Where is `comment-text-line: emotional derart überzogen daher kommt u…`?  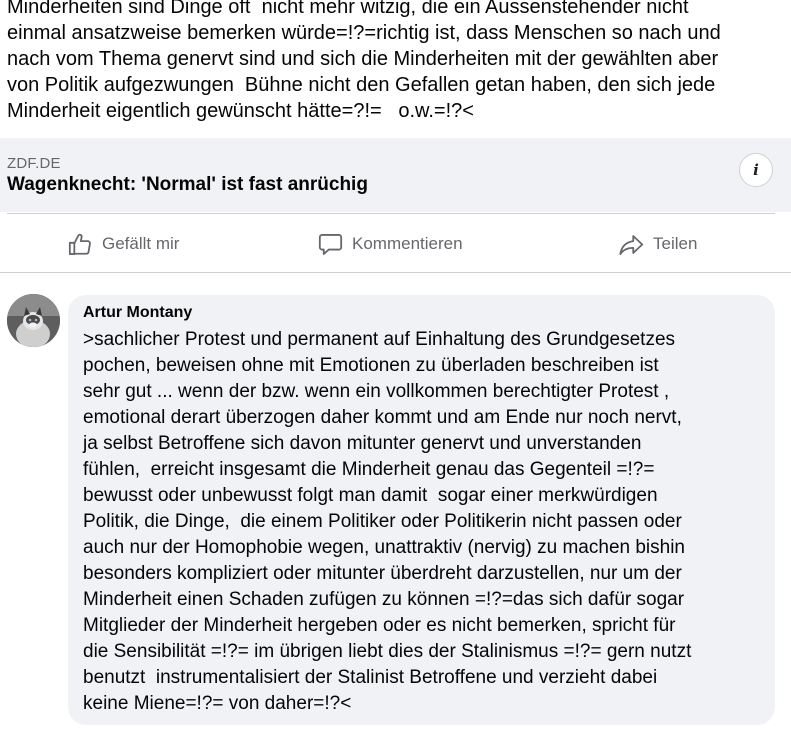
comment-text-line: emotional derart überzogen daher kommt u… is located at coordinates (382, 417).